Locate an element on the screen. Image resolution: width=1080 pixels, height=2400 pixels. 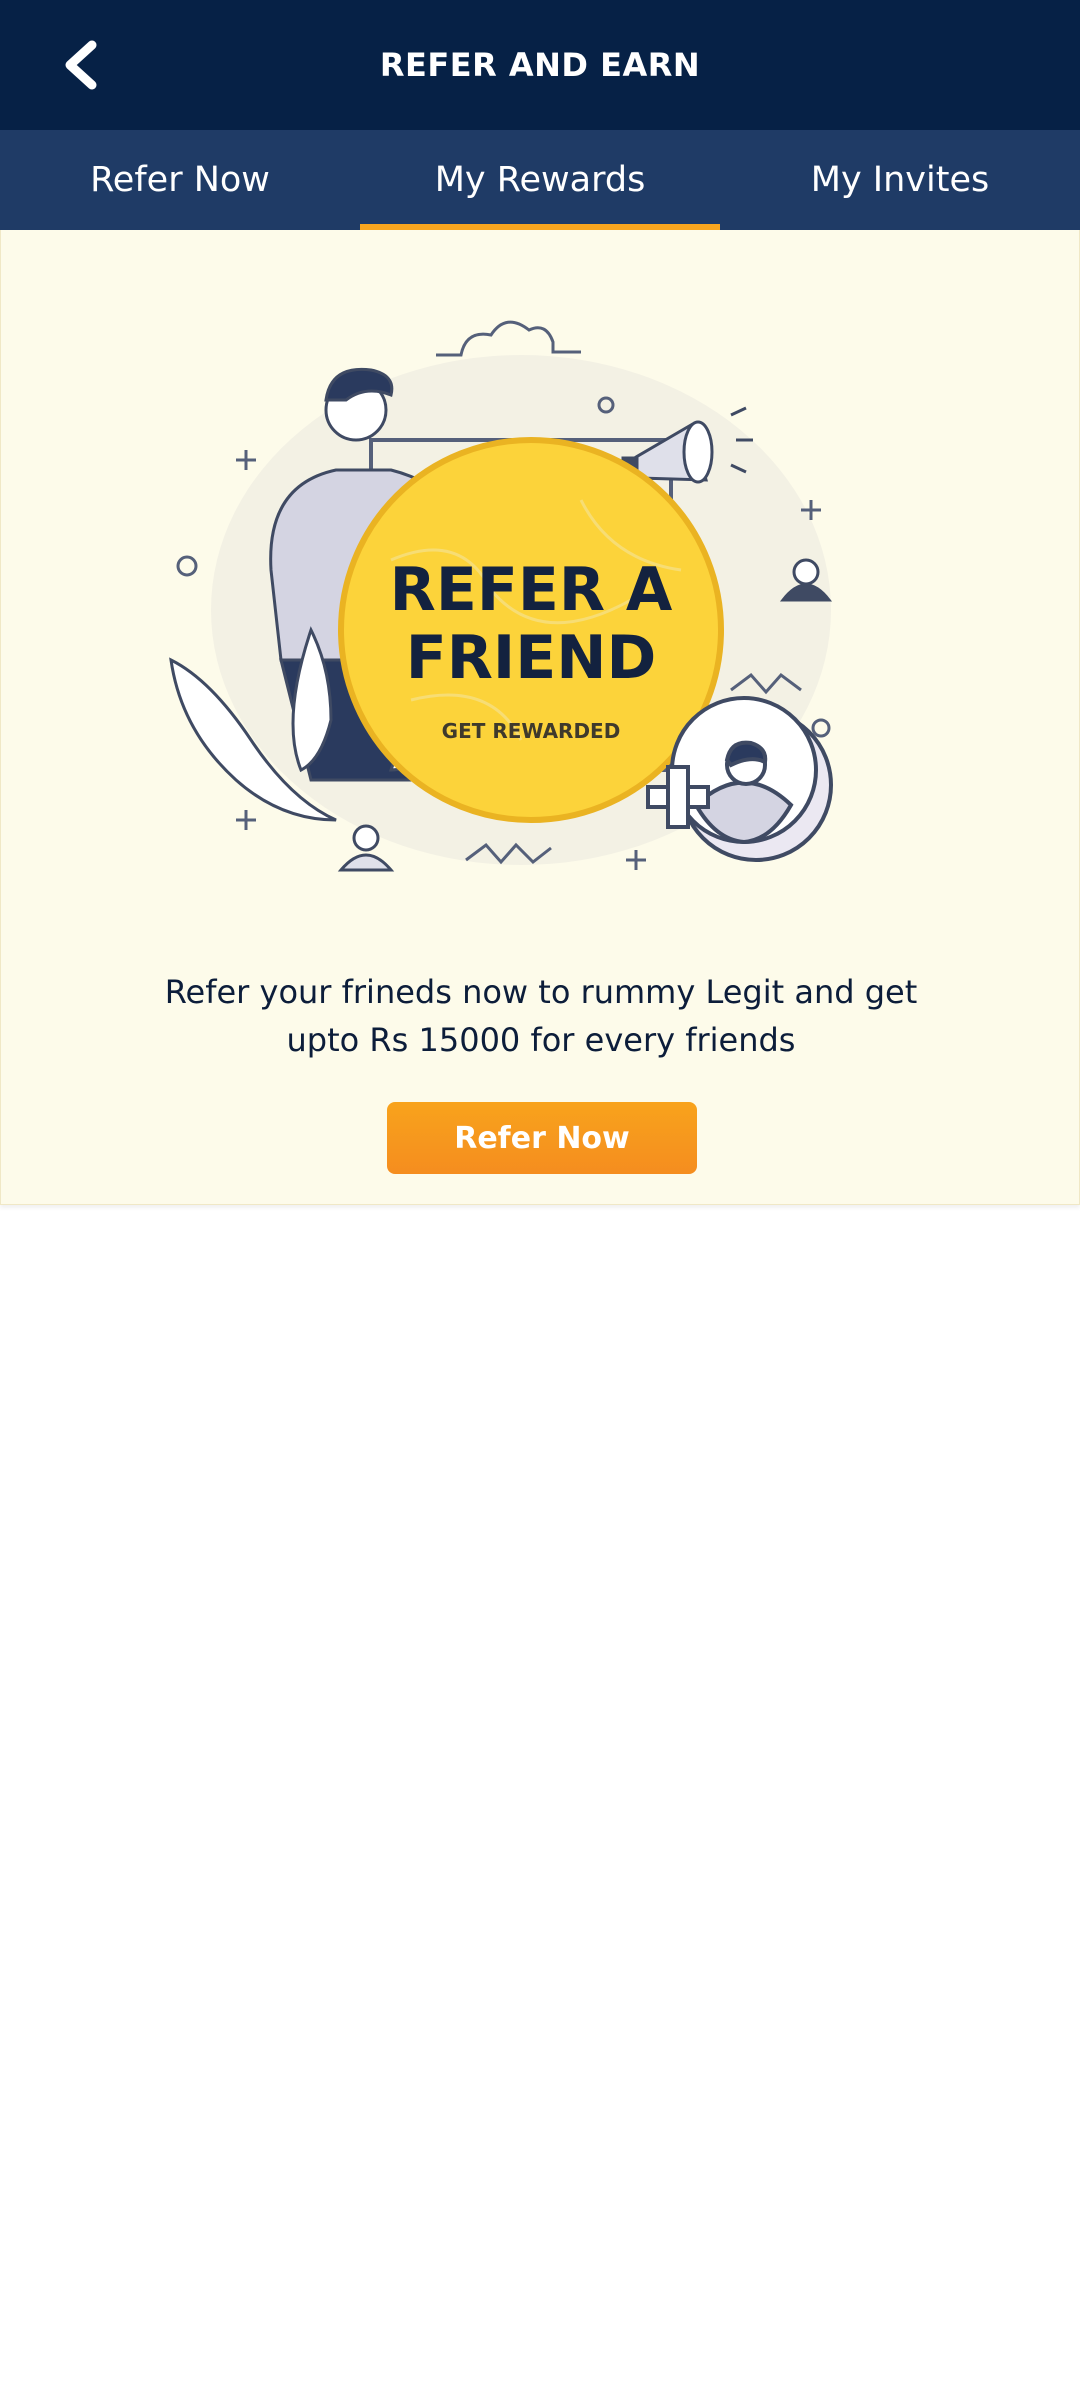
tab-my-invites: My Invites is located at coordinates (900, 180).